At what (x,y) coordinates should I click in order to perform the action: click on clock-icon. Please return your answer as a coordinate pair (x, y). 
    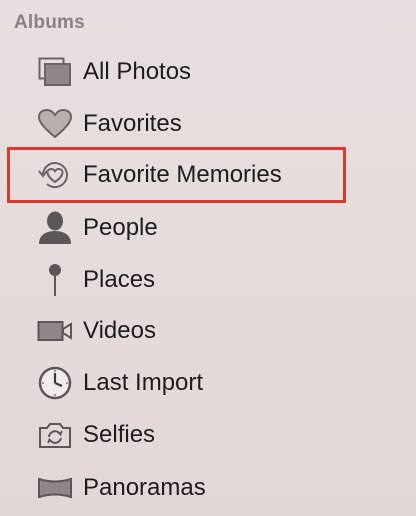
    Looking at the image, I should click on (55, 383).